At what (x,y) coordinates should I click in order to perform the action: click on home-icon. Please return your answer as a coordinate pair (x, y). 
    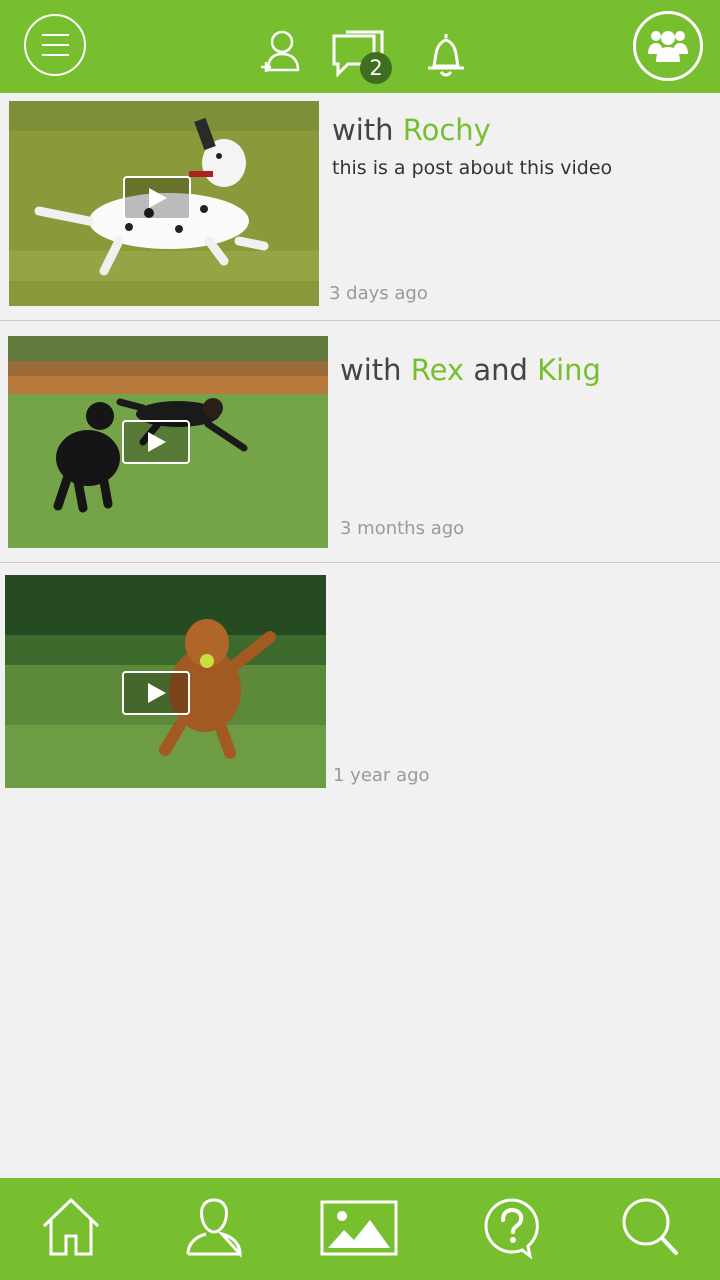
    Looking at the image, I should click on (71, 1227).